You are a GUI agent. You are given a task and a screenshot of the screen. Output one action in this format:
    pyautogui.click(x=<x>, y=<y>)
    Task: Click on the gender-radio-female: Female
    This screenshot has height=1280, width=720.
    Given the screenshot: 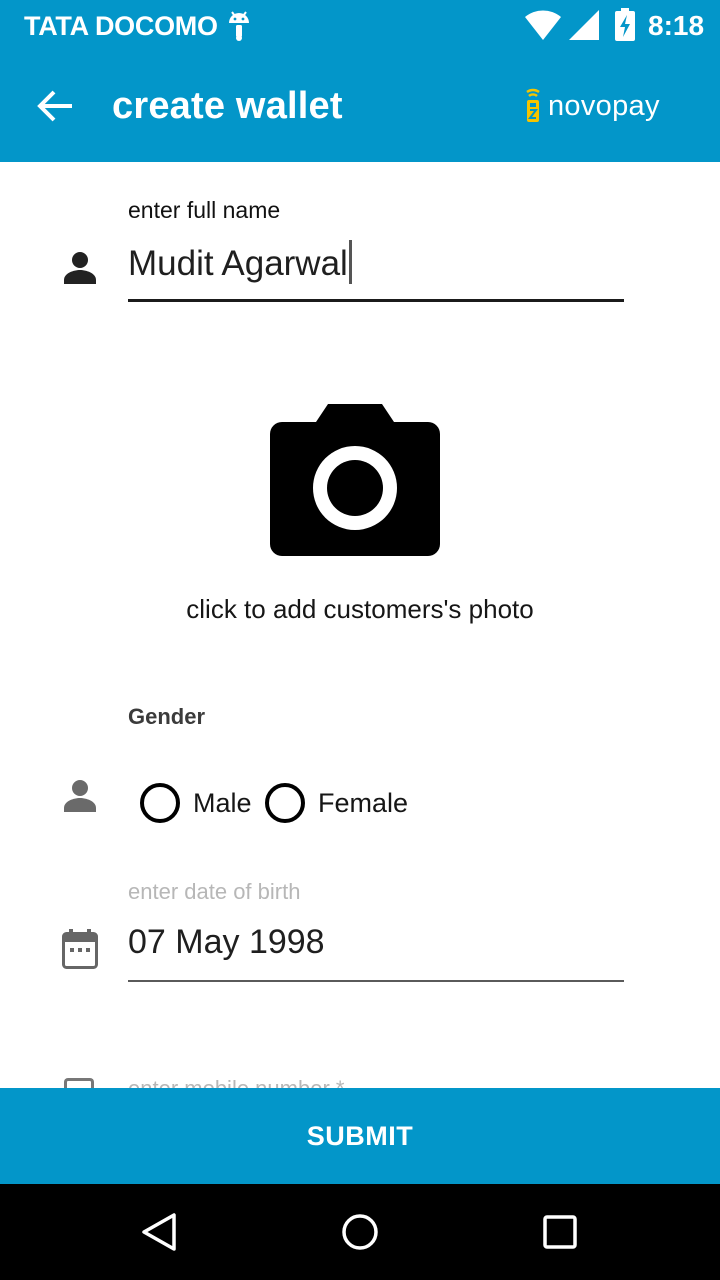 What is the action you would take?
    pyautogui.click(x=336, y=803)
    